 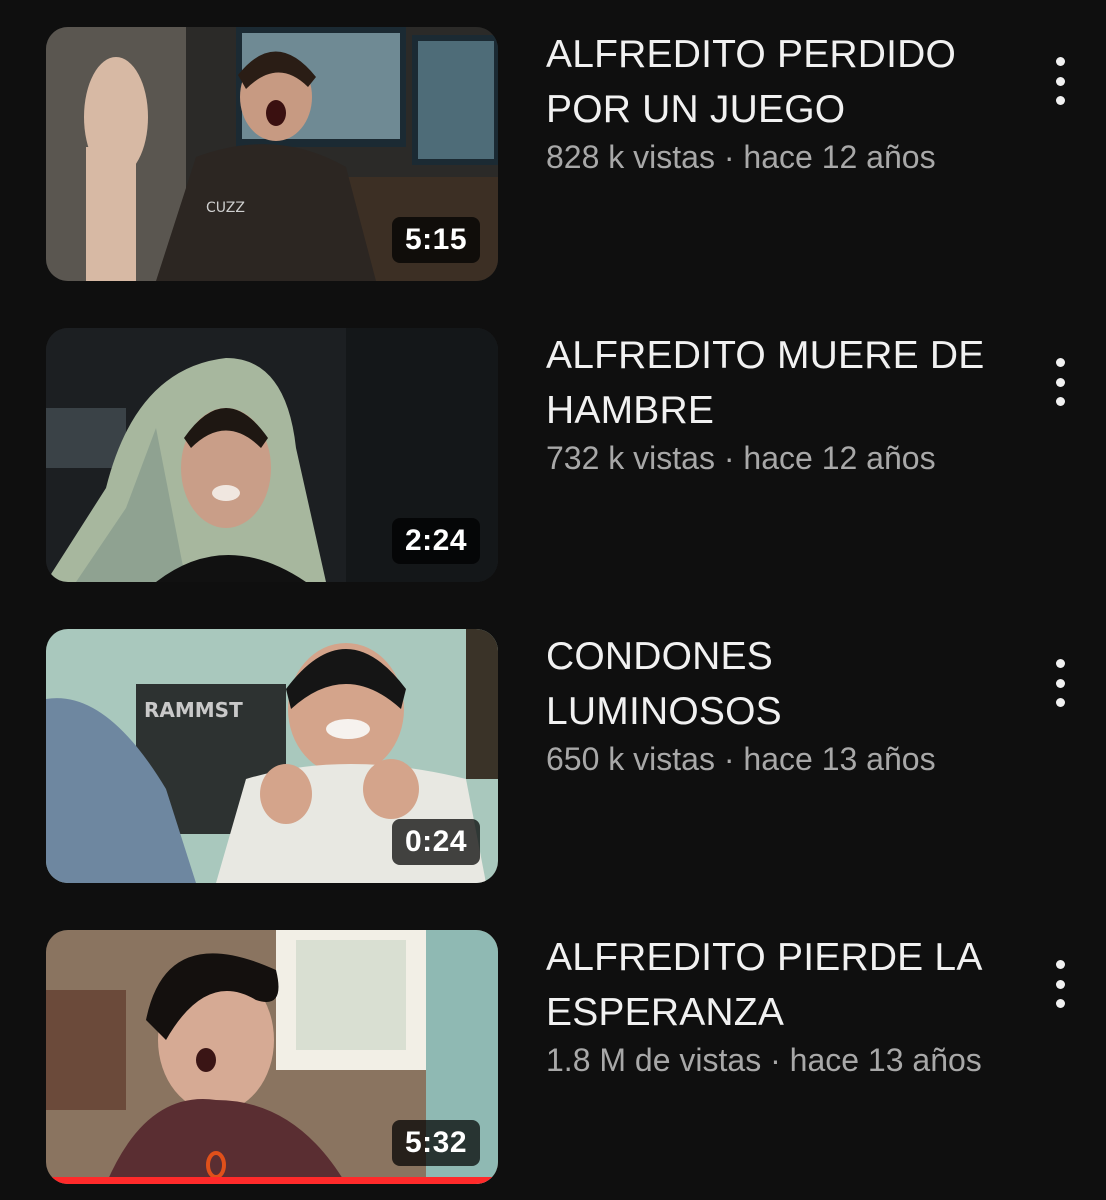 What do you see at coordinates (781, 383) in the screenshot?
I see `video-title: ALFREDITO MUERE DE HAMBRE` at bounding box center [781, 383].